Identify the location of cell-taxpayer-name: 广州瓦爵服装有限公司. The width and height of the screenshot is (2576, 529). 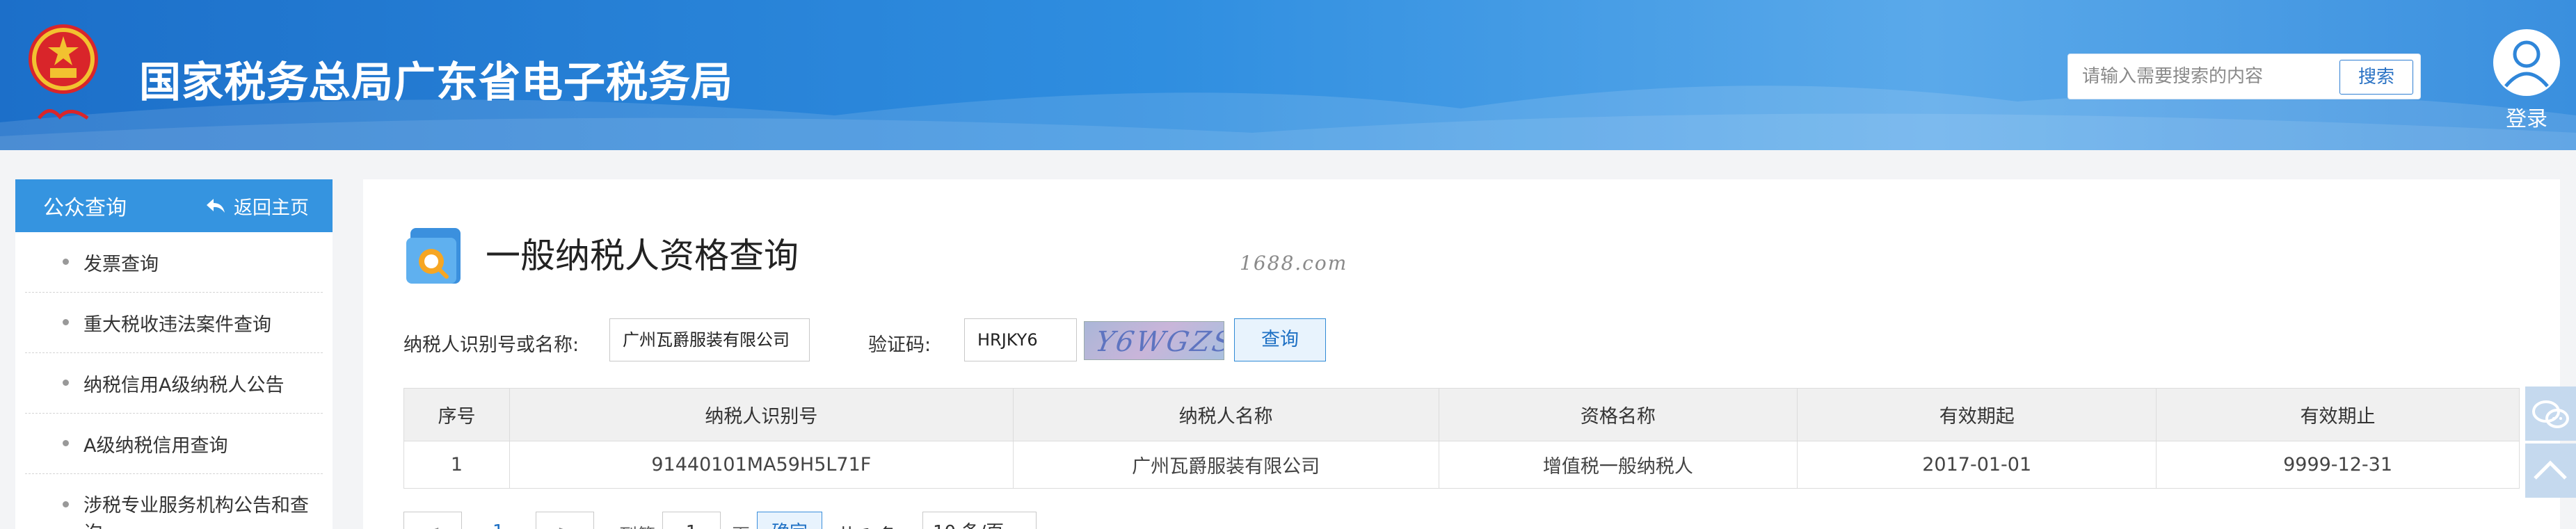
(1225, 465).